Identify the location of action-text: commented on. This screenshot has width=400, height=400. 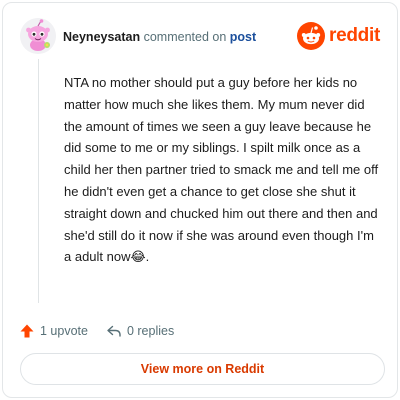
(185, 37).